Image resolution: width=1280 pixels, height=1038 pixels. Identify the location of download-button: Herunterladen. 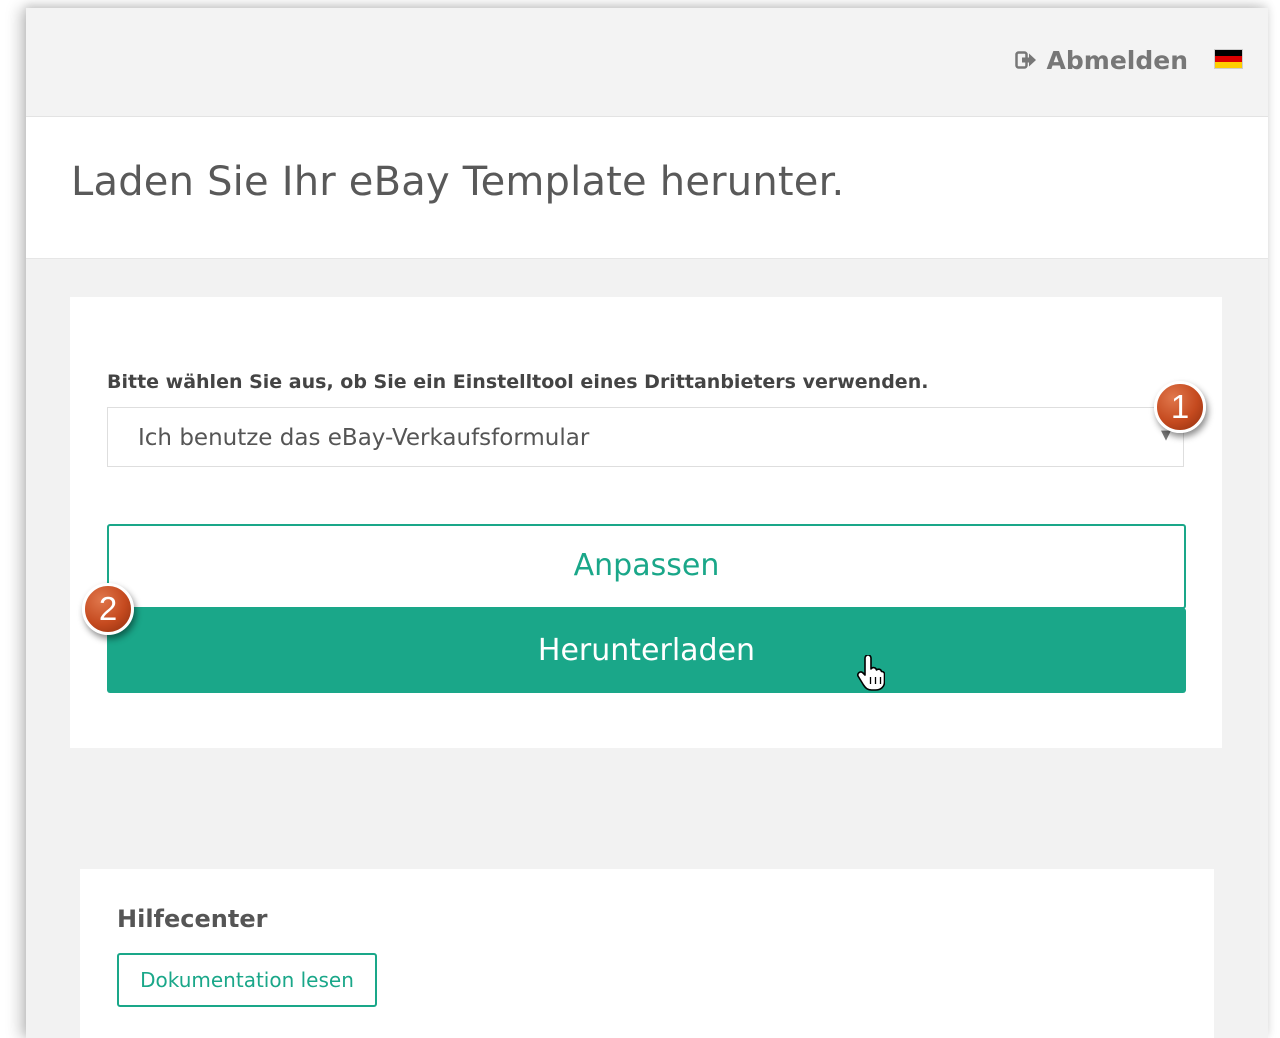
(646, 650).